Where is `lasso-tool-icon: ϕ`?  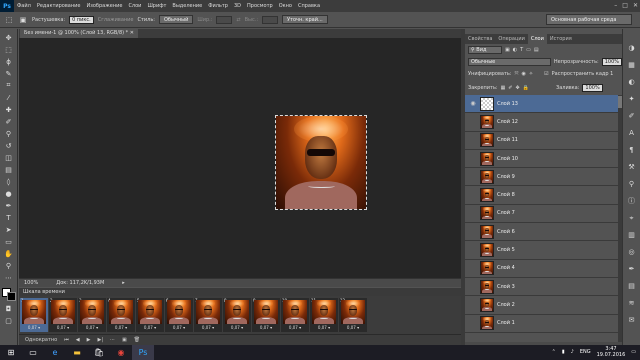 lasso-tool-icon: ϕ is located at coordinates (9, 61).